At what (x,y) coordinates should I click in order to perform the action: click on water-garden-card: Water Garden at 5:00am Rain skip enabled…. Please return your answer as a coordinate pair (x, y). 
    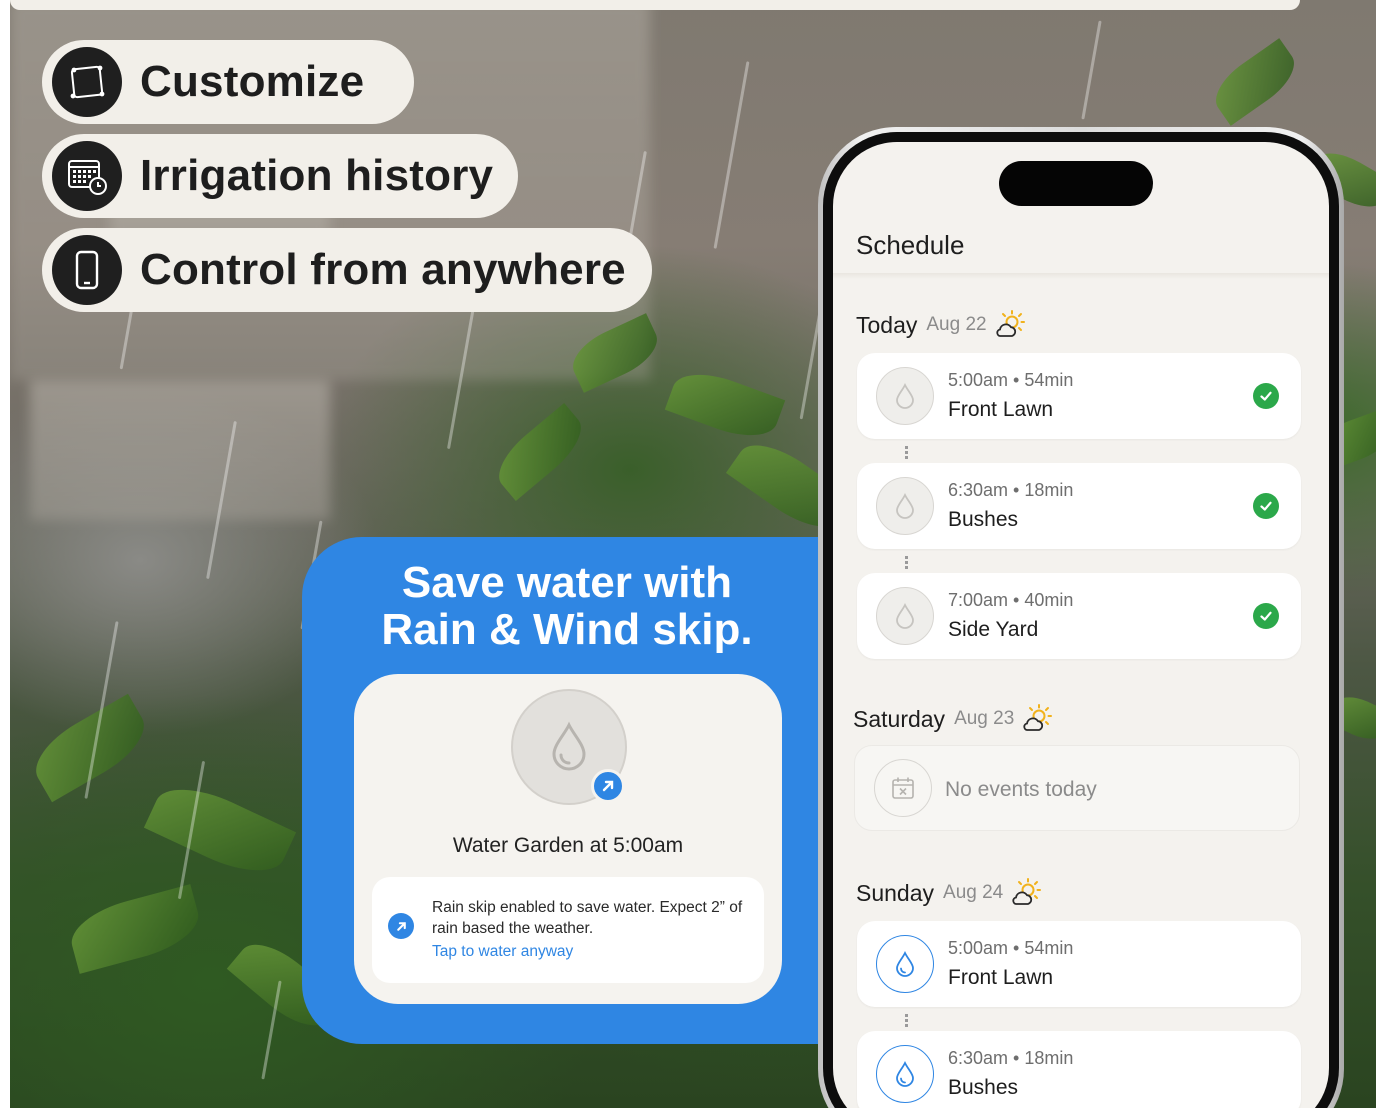
    Looking at the image, I should click on (568, 839).